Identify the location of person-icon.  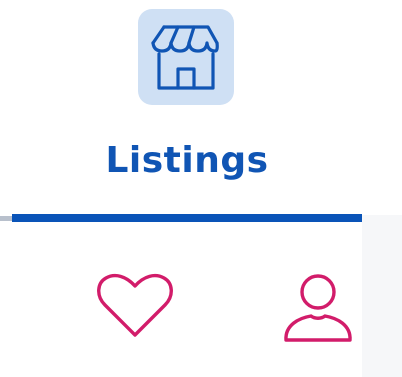
(318, 308).